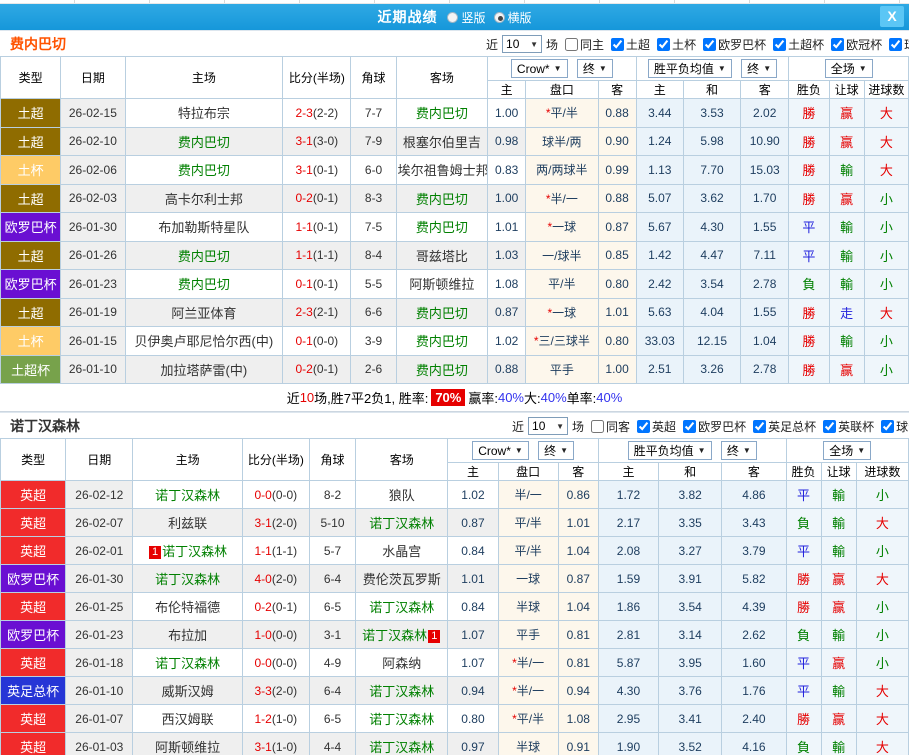 This screenshot has height=755, width=909. What do you see at coordinates (697, 44) in the screenshot?
I see `filters-bar: 近 10 ▼ 场 同主 土超 土杯 欧罗巴杯 土超杯 欧冠杯 球会友谊` at bounding box center [697, 44].